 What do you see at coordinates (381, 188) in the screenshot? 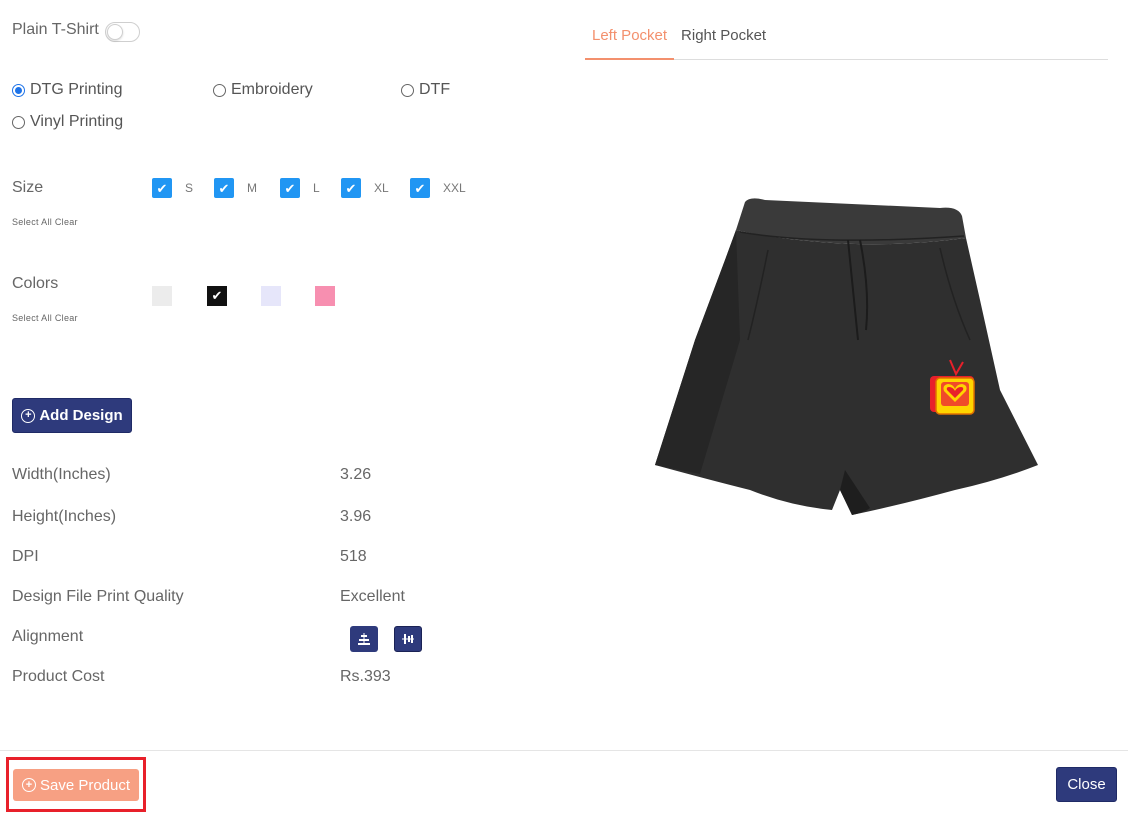
I see `size-name: XL` at bounding box center [381, 188].